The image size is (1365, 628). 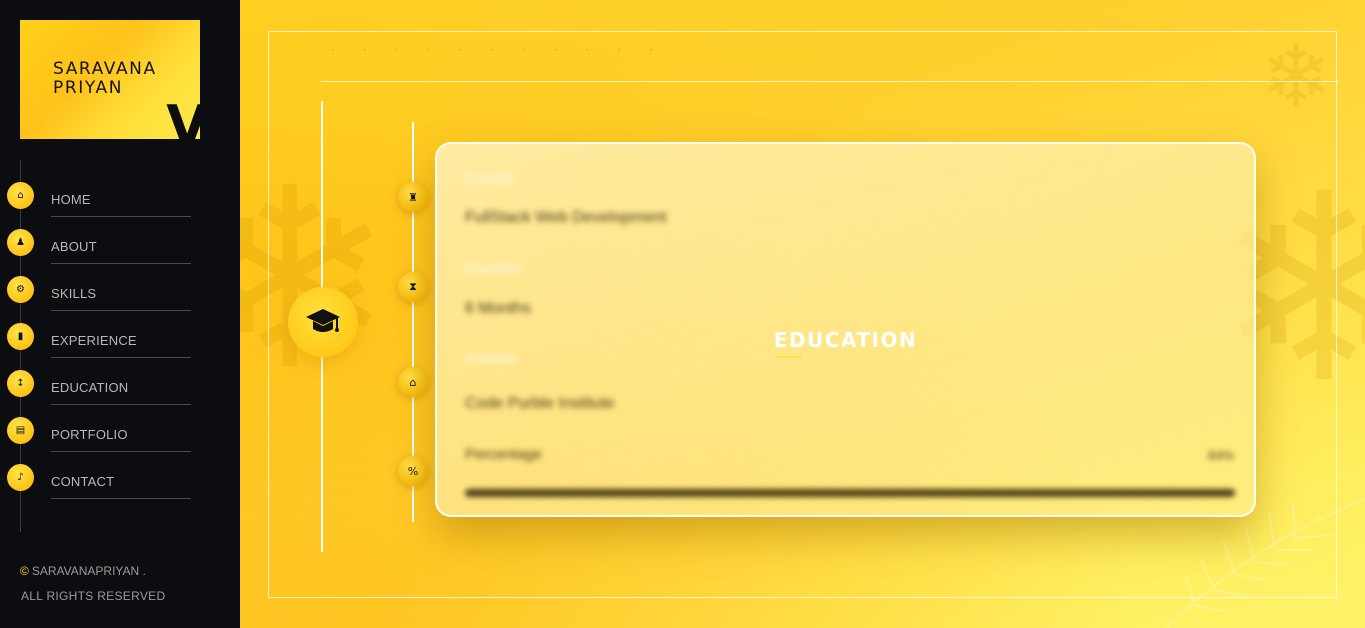 I want to click on section-title: EDUCATION, so click(x=845, y=340).